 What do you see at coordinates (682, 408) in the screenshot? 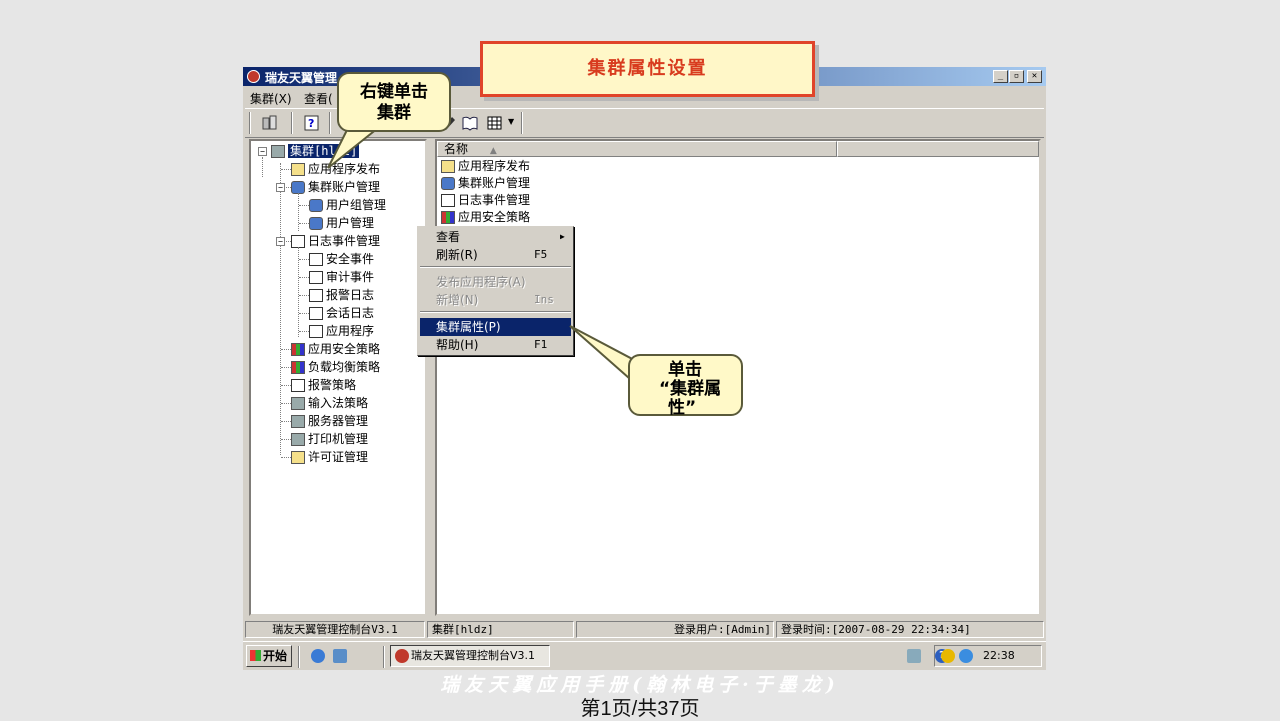
I see `callout-line-3: 性”` at bounding box center [682, 408].